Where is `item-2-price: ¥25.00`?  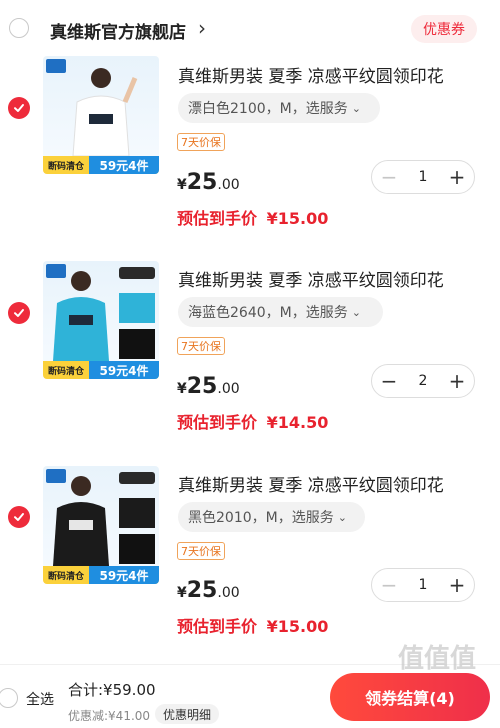
item-2-price: ¥25.00 is located at coordinates (208, 386).